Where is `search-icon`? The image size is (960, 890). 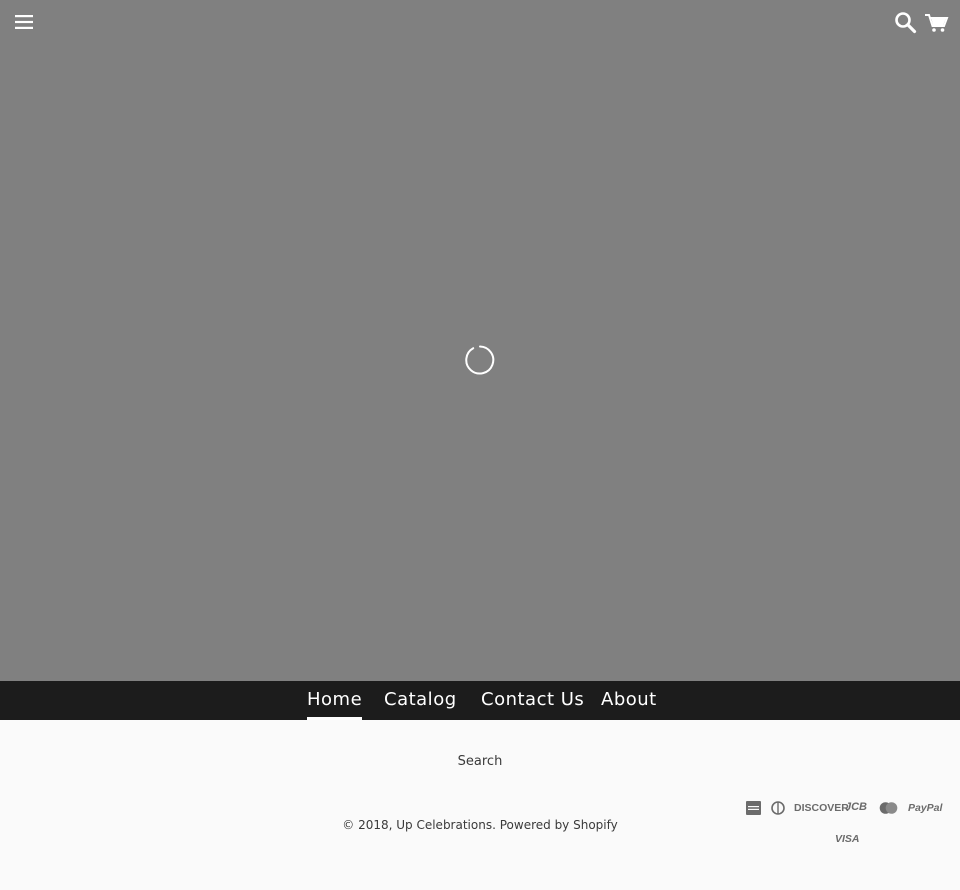 search-icon is located at coordinates (906, 23).